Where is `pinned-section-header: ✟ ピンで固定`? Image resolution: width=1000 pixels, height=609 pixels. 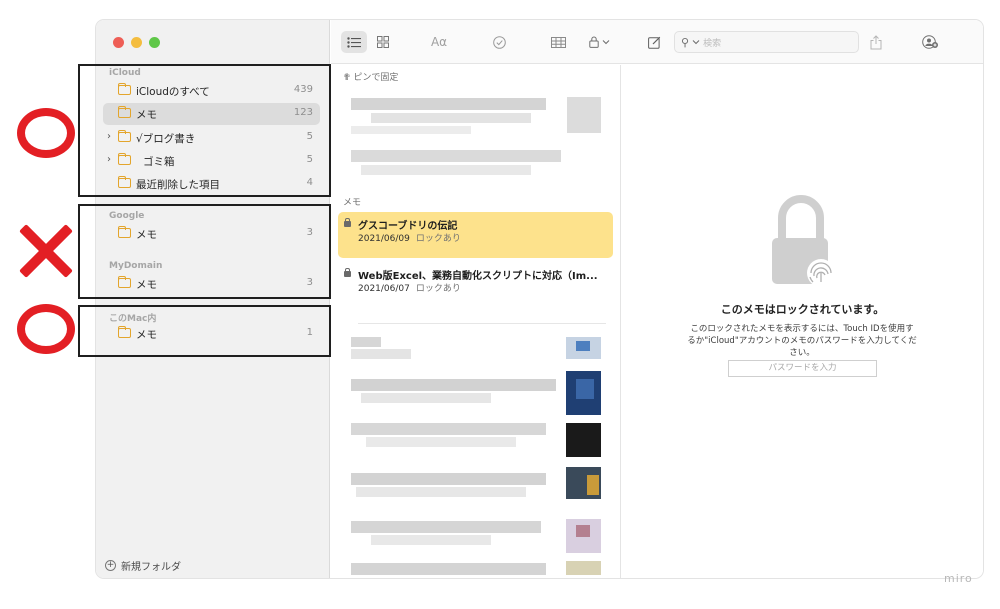 pinned-section-header: ✟ ピンで固定 is located at coordinates (370, 76).